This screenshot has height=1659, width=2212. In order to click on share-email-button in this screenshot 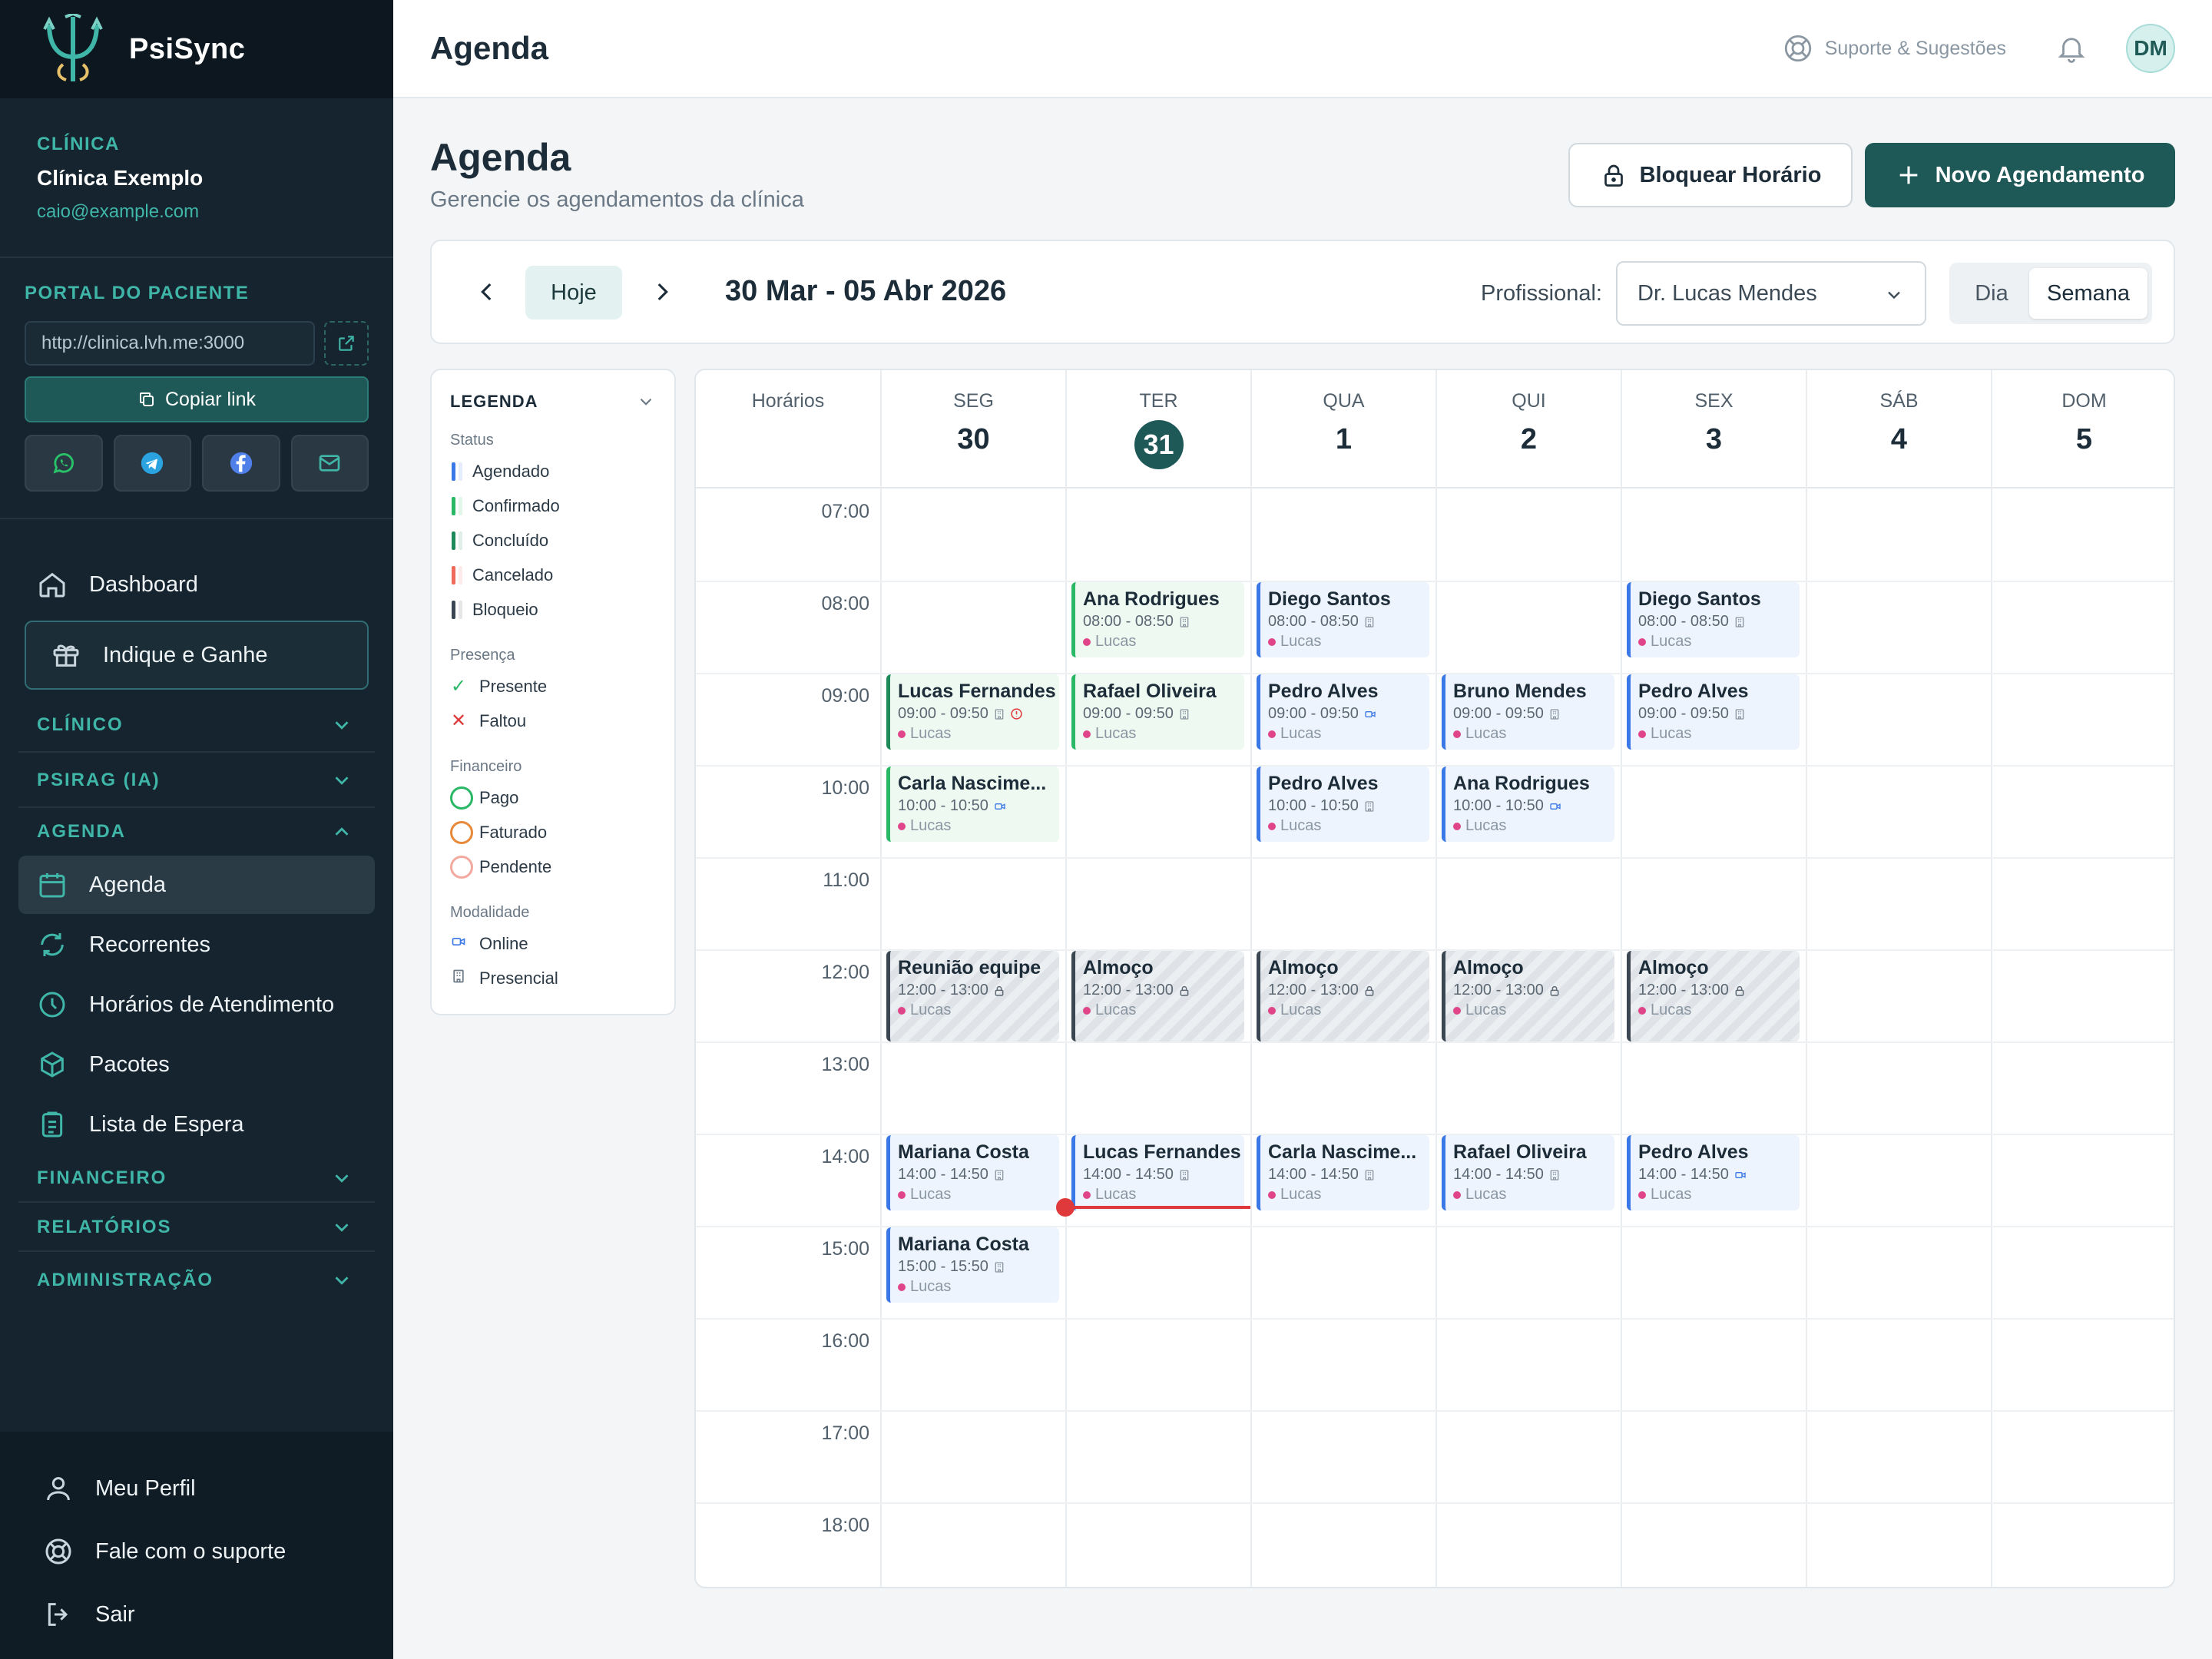, I will do `click(329, 464)`.